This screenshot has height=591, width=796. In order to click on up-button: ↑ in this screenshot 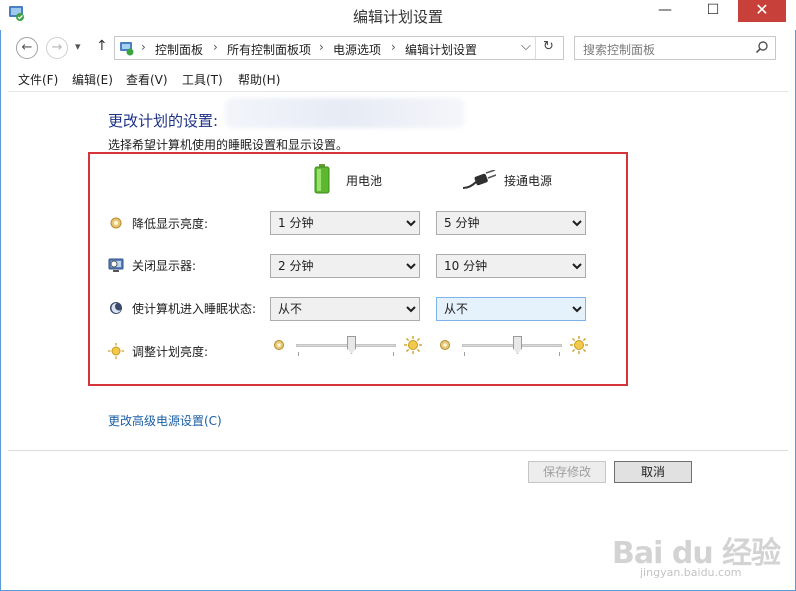, I will do `click(102, 46)`.